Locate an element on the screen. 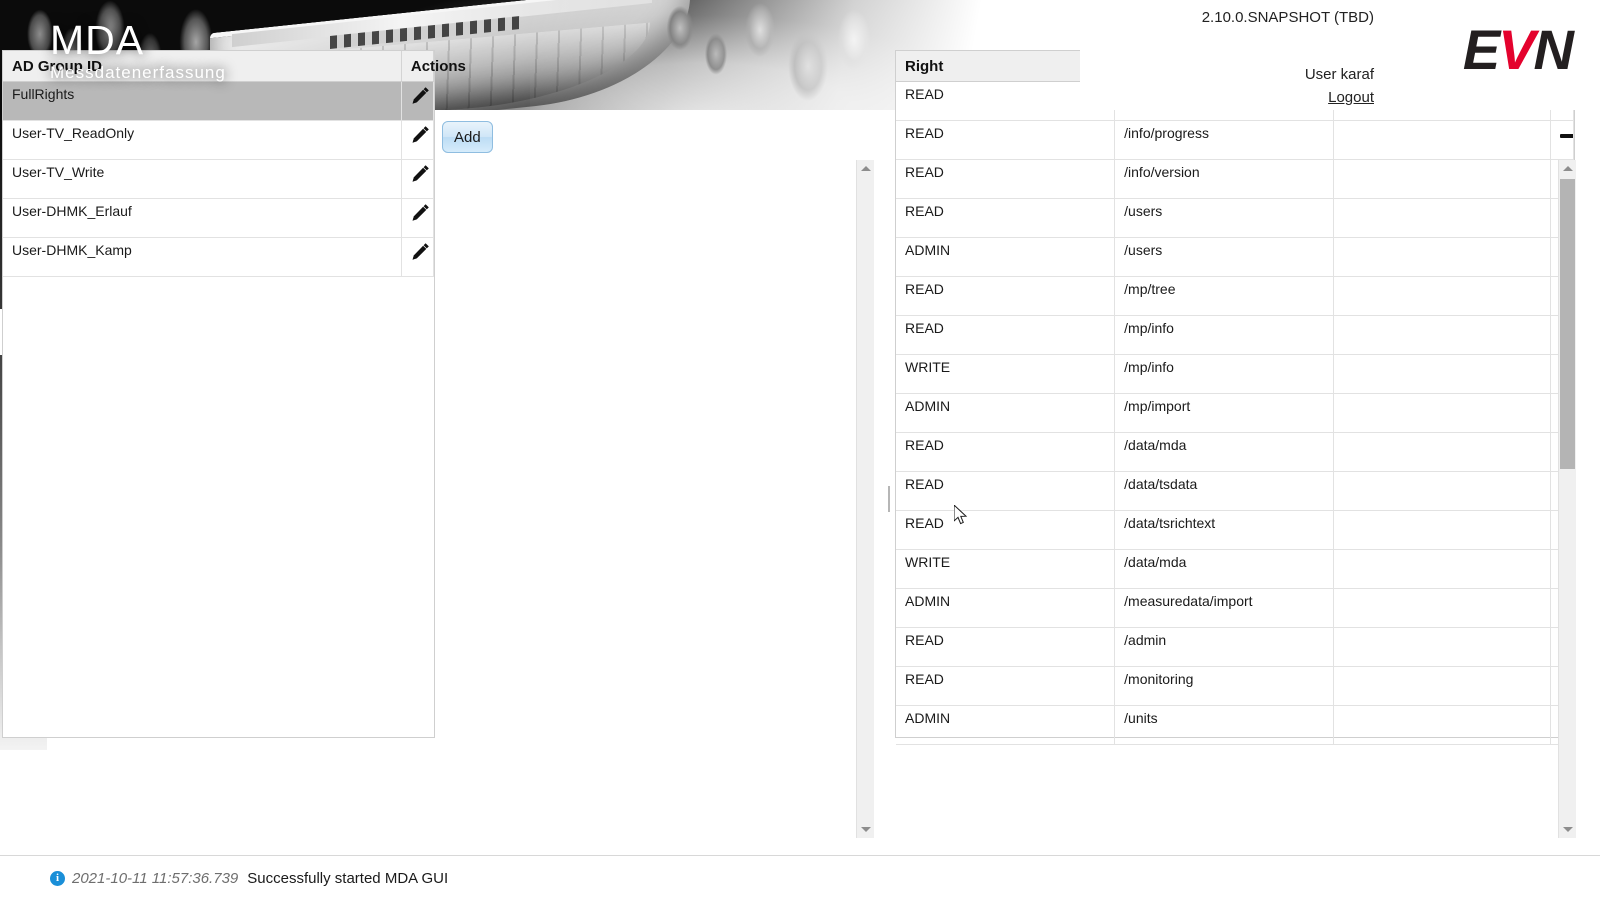 The image size is (1600, 900). table-row: User-TV_ReadOnly is located at coordinates (219, 140).